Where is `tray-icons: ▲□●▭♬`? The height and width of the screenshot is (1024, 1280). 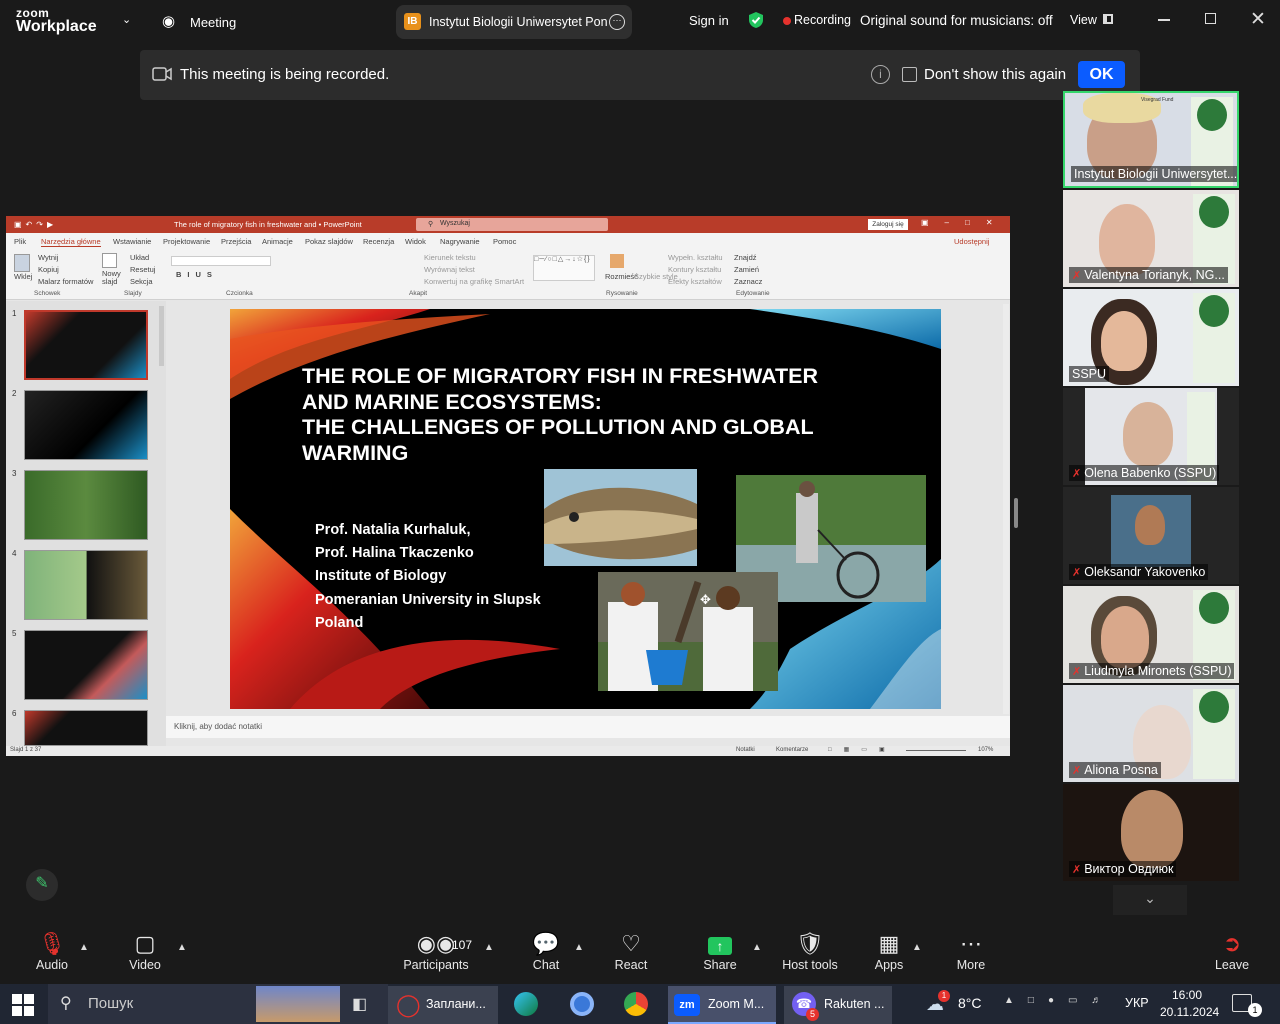 tray-icons: ▲□●▭♬ is located at coordinates (1059, 1000).